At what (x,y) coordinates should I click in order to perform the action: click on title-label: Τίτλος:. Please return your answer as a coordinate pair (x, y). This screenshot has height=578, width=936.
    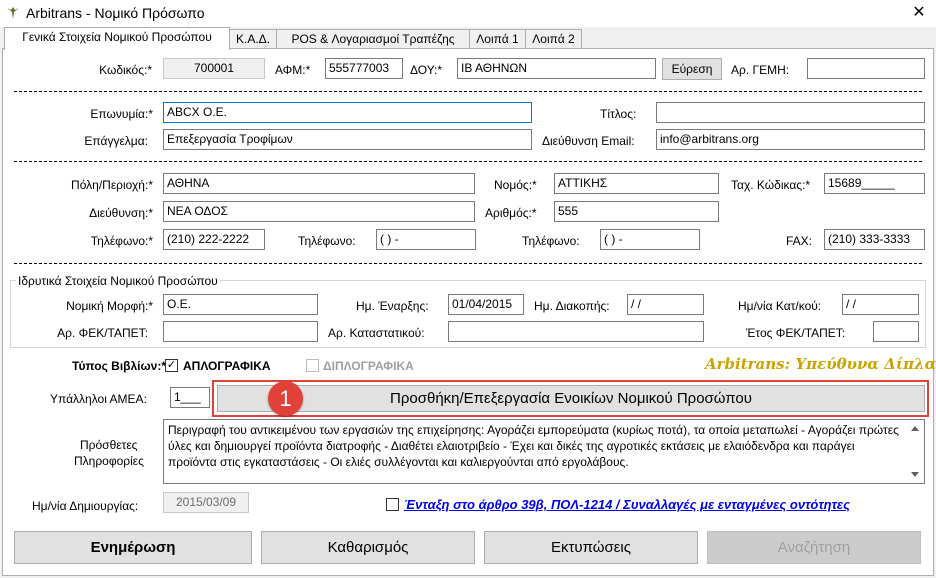
    Looking at the image, I should click on (618, 114).